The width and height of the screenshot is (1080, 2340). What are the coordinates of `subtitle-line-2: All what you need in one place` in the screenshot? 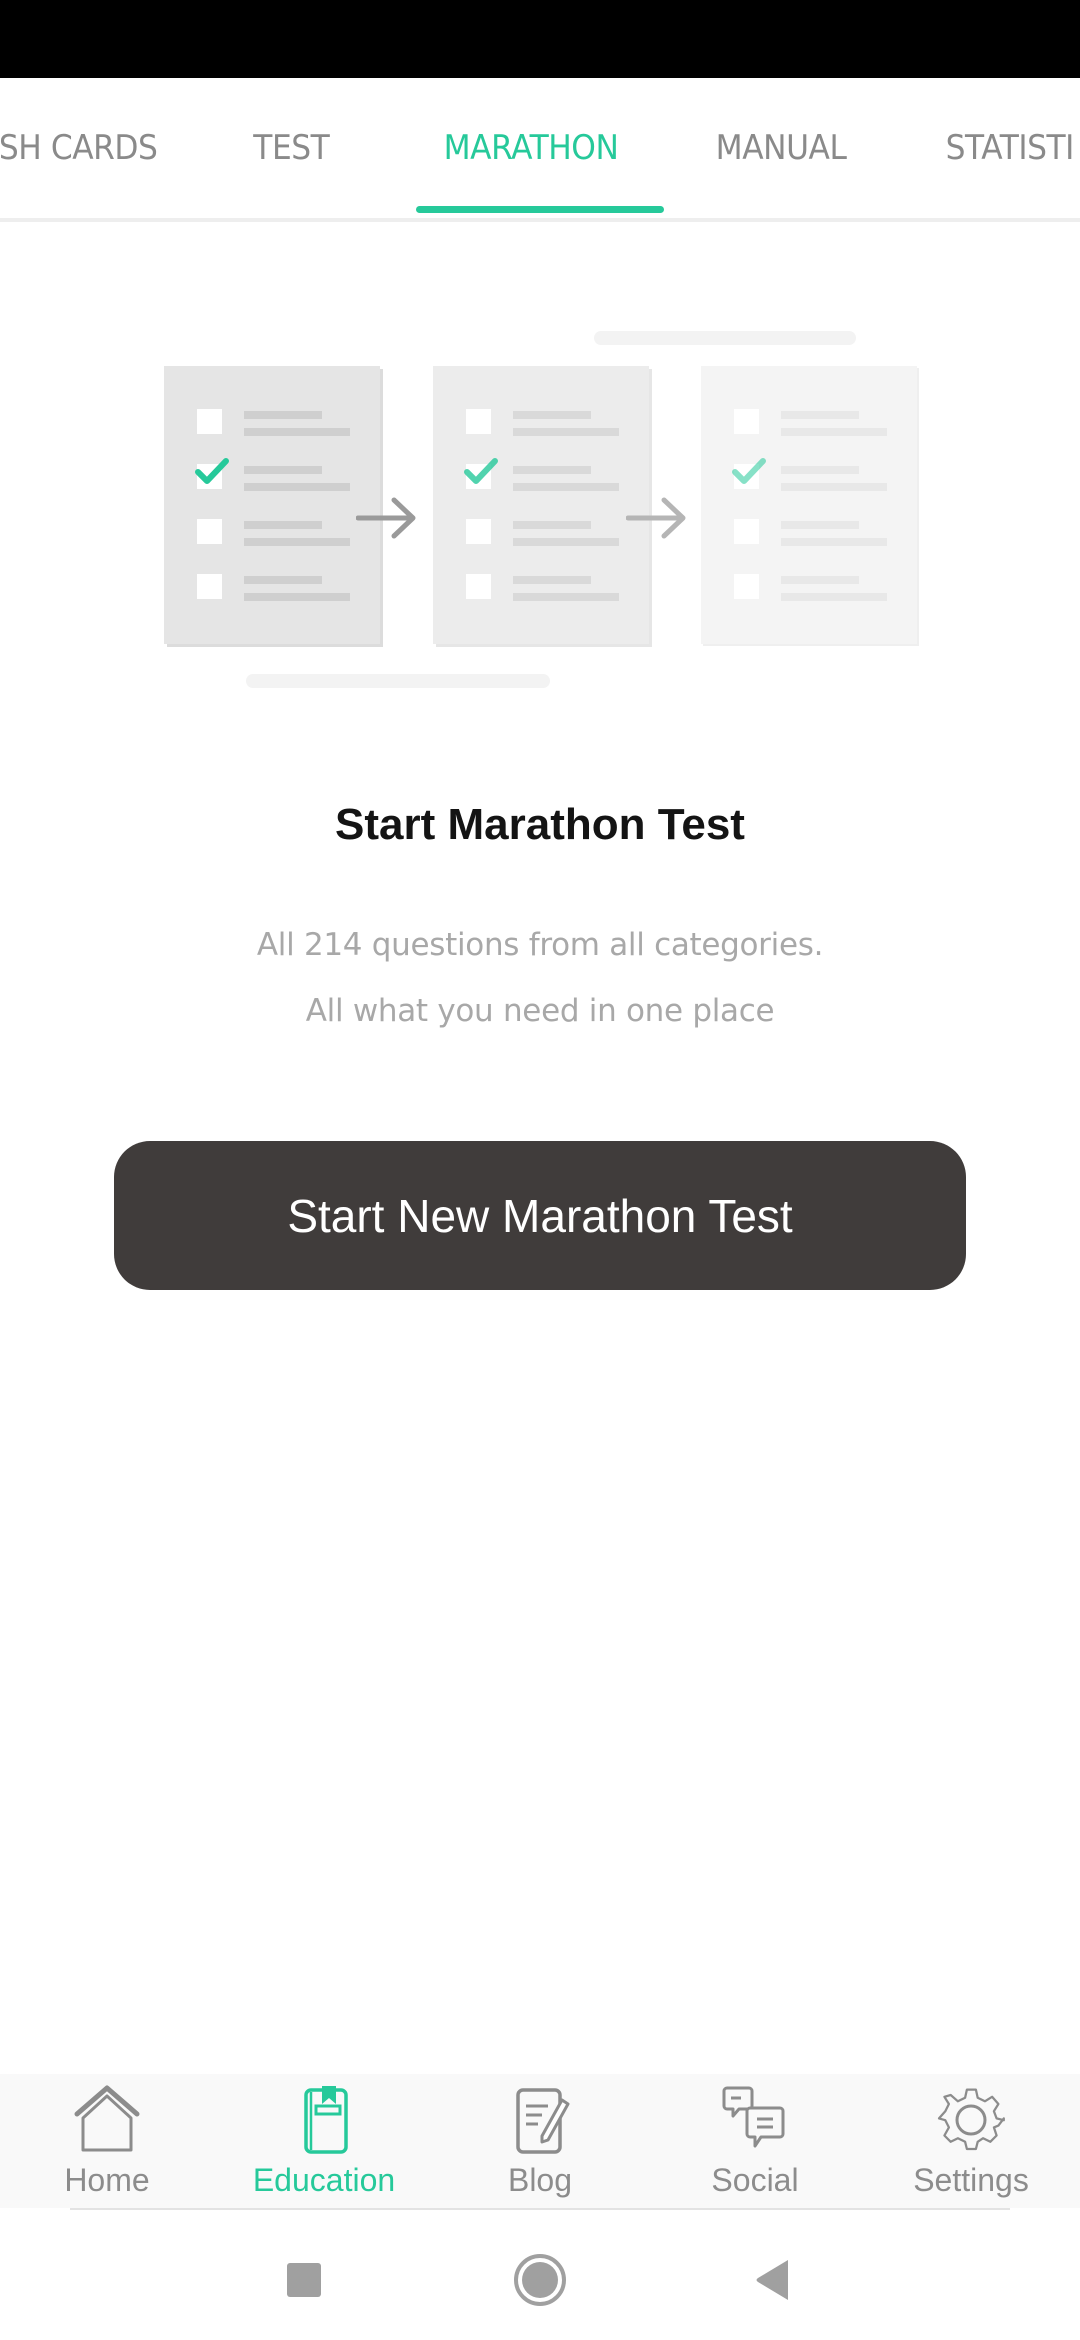 It's located at (540, 1011).